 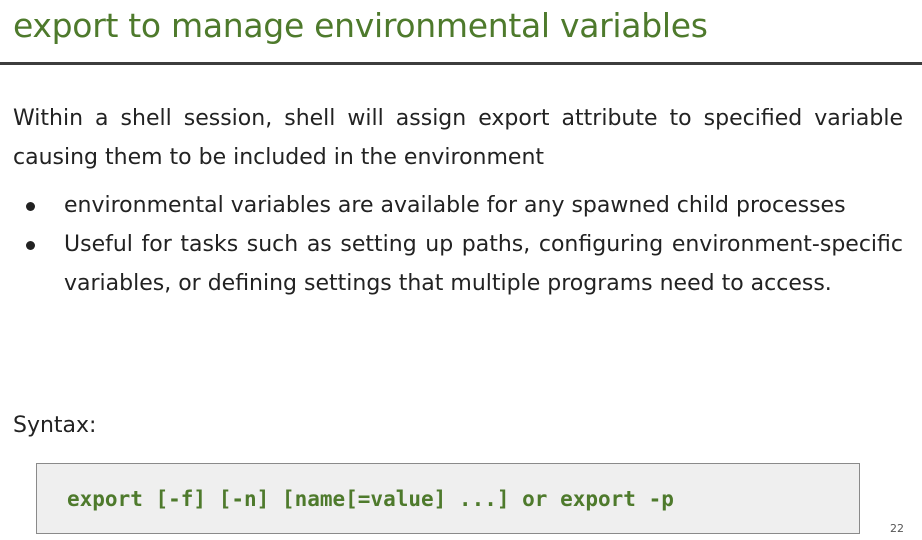 What do you see at coordinates (897, 528) in the screenshot?
I see `page-number: 22` at bounding box center [897, 528].